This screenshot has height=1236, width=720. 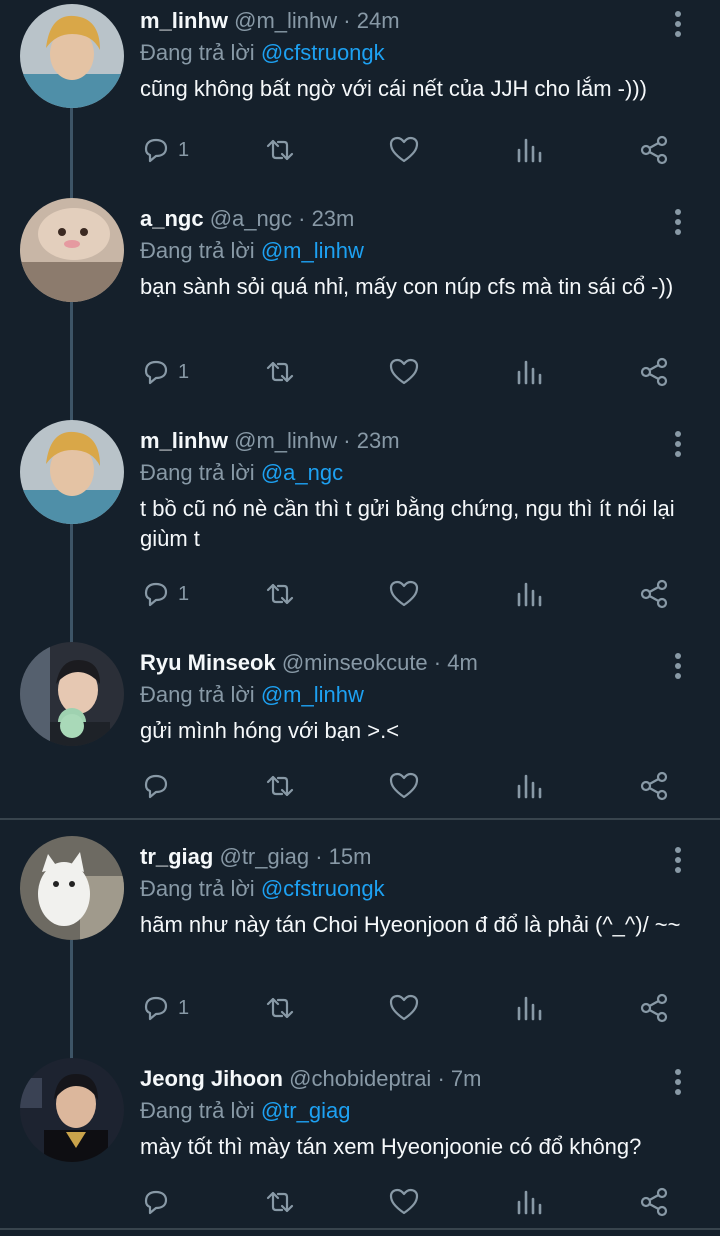 What do you see at coordinates (360, 1078) in the screenshot?
I see `username: @chobideptrai` at bounding box center [360, 1078].